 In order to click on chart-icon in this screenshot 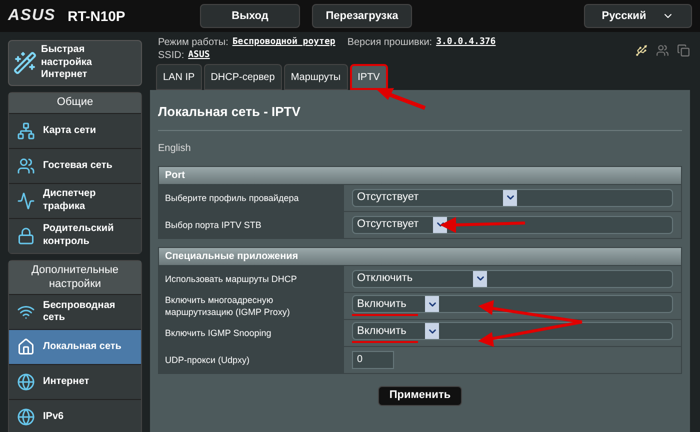, I will do `click(26, 201)`.